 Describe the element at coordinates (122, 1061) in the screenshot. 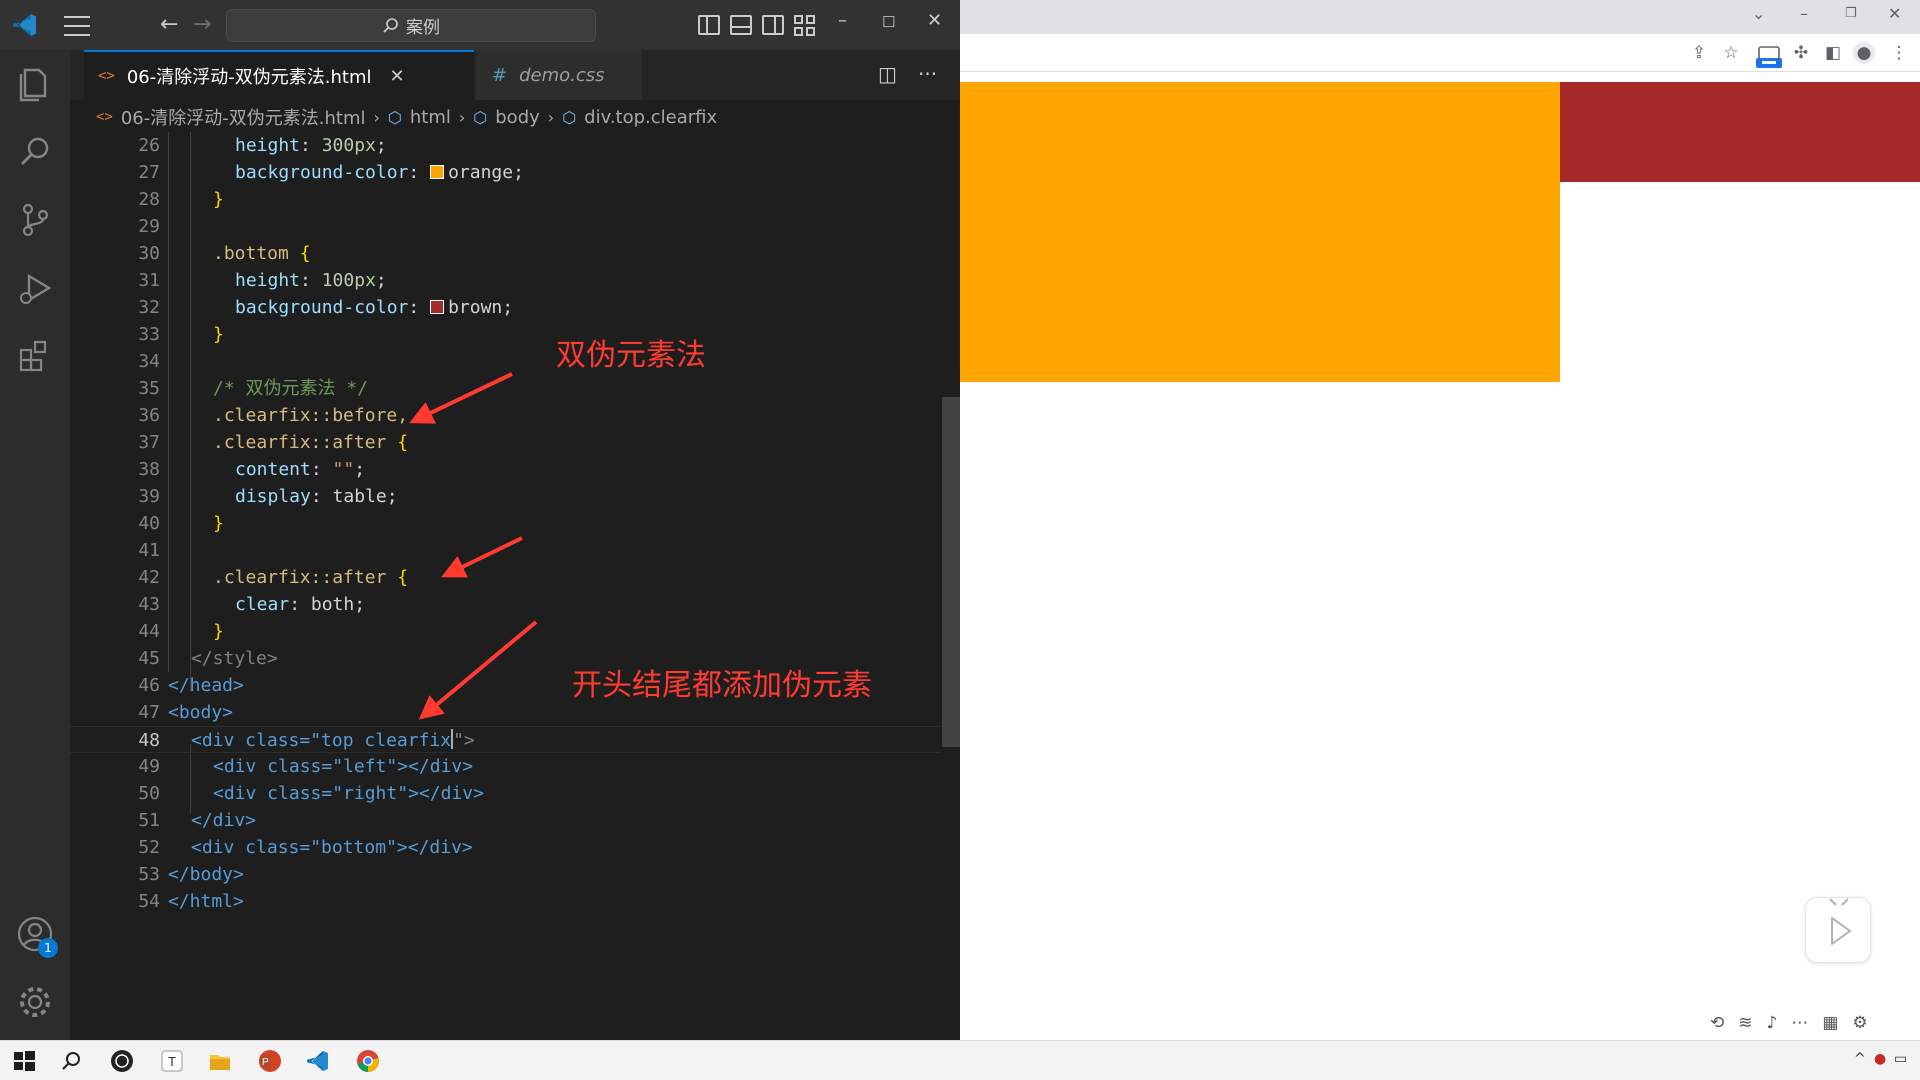

I see `obs-app-icon` at that location.